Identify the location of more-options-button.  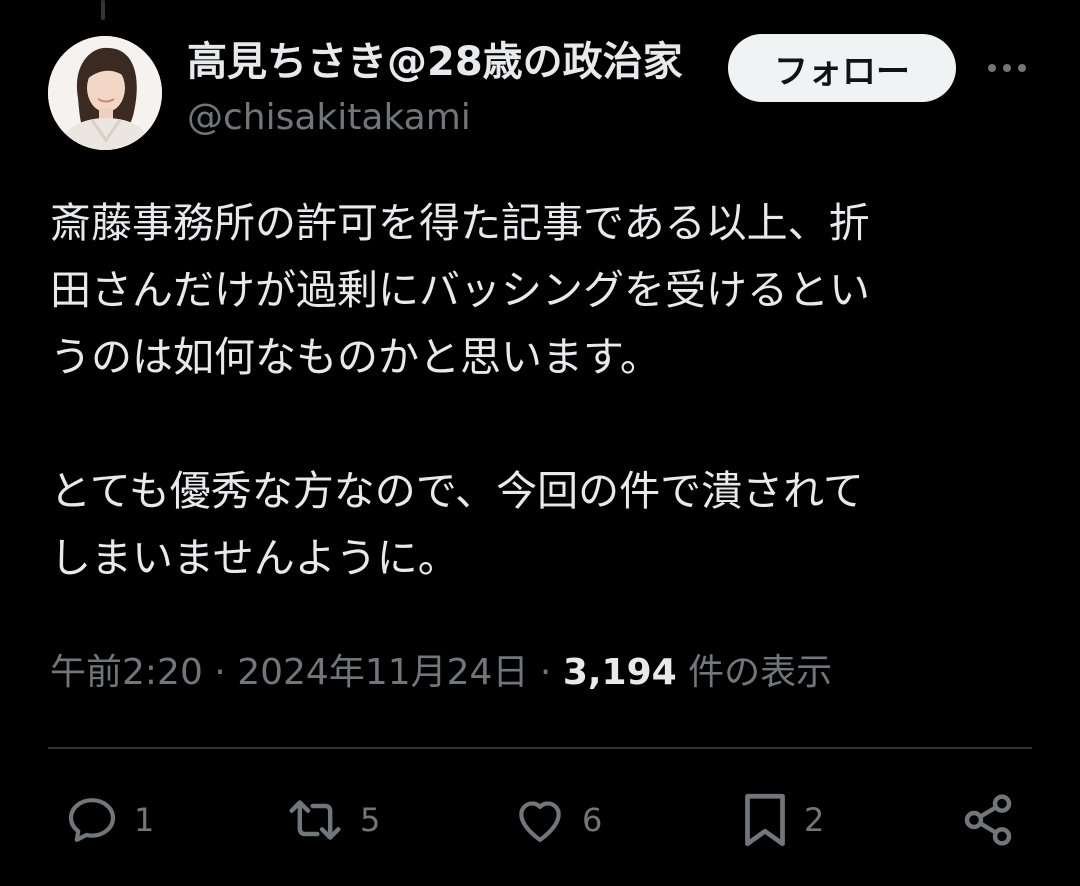
(1007, 68).